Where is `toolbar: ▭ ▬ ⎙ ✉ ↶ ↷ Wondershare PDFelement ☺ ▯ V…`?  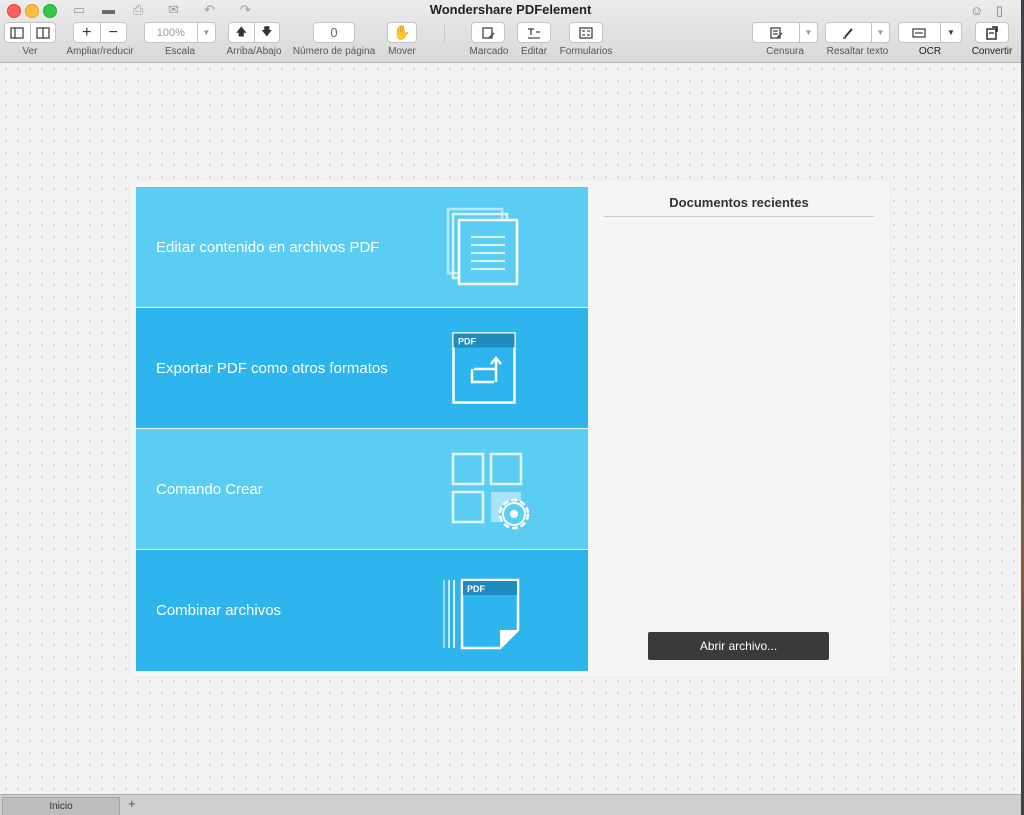
toolbar: ▭ ▬ ⎙ ✉ ↶ ↷ Wondershare PDFelement ☺ ▯ V… is located at coordinates (510, 31).